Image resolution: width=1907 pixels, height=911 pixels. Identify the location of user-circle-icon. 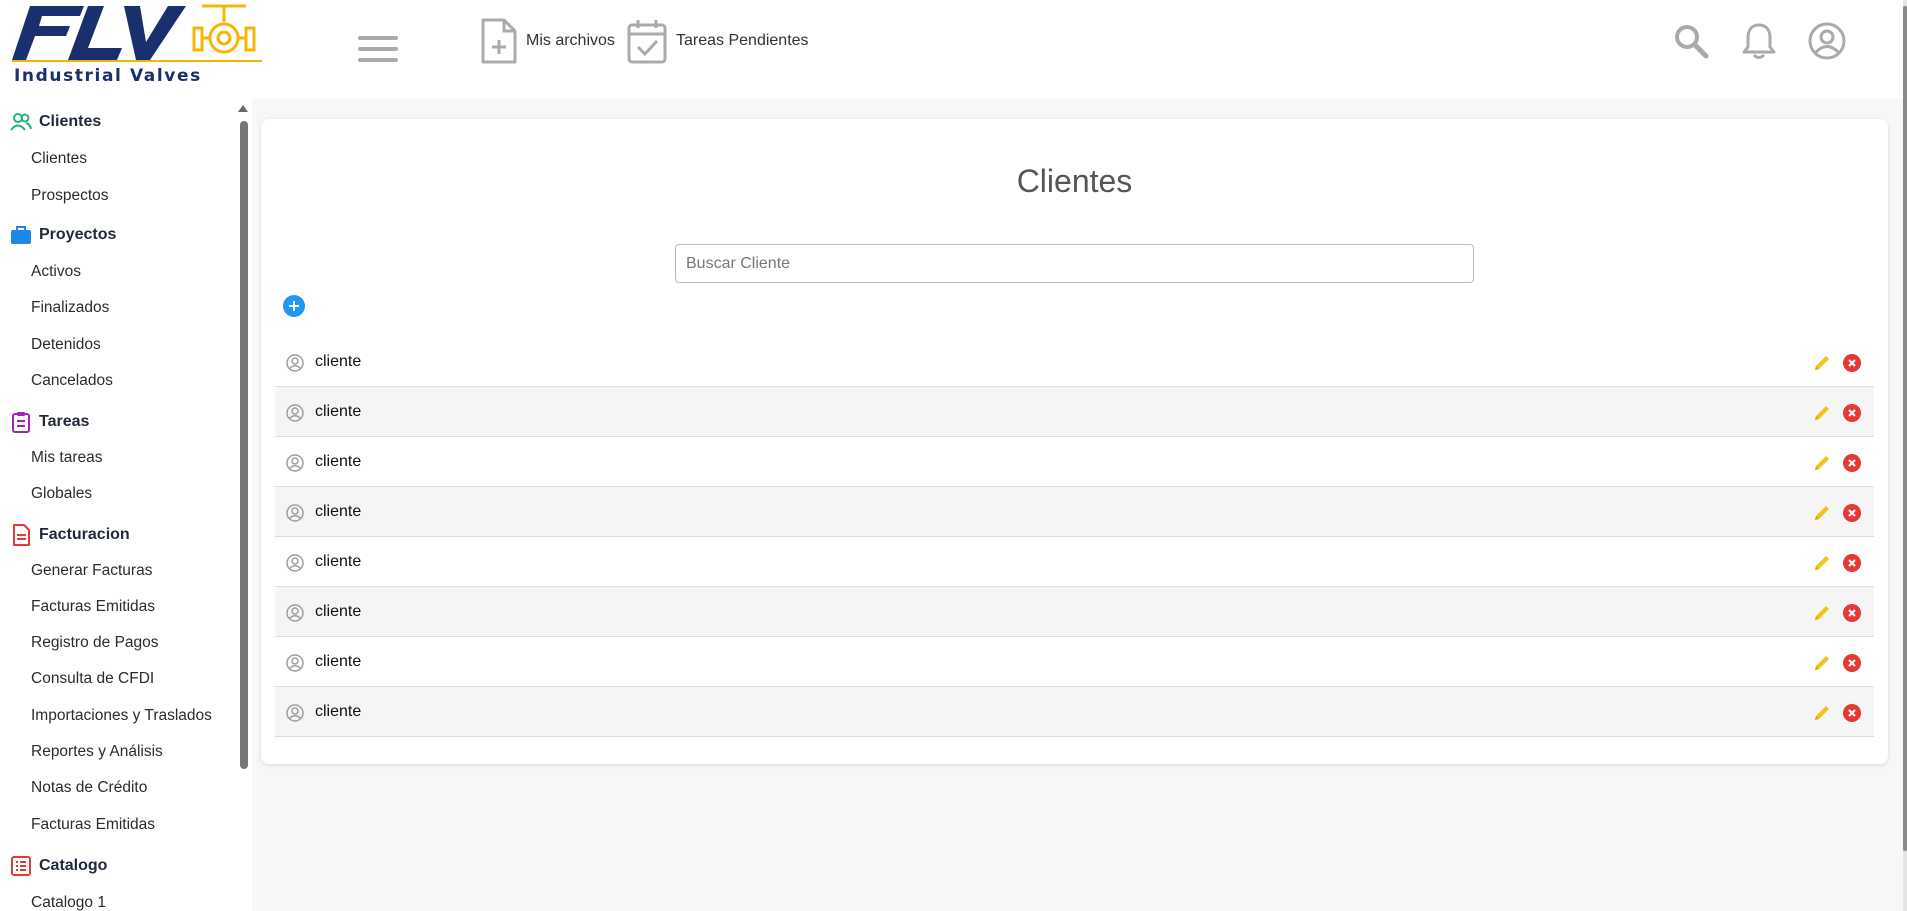
(1827, 41).